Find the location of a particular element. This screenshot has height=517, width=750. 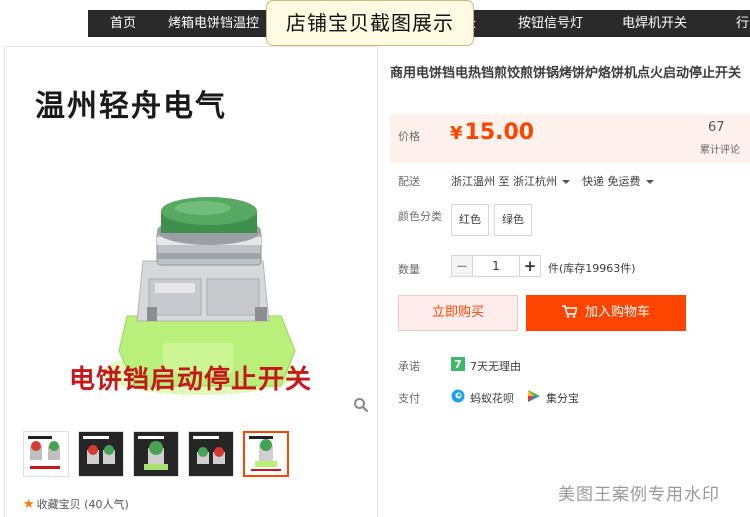

screenshot-banner: 店铺宝贝截图展示 is located at coordinates (370, 23).